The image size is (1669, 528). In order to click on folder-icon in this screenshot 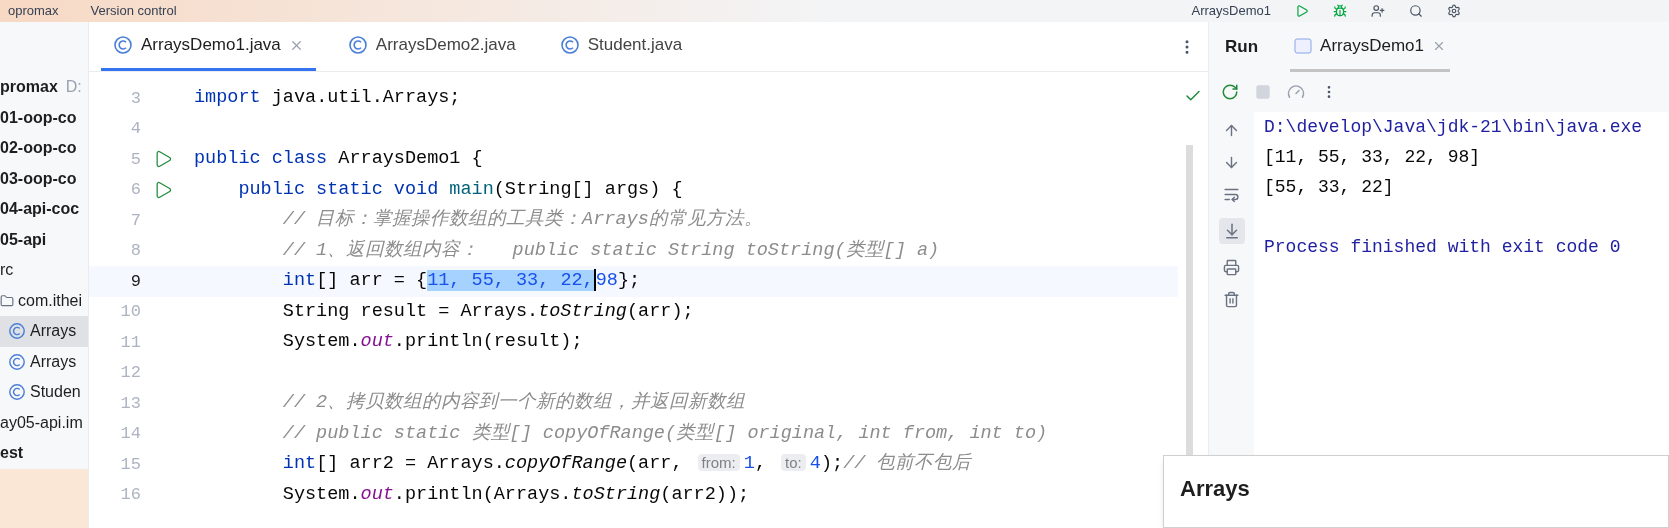, I will do `click(7, 300)`.